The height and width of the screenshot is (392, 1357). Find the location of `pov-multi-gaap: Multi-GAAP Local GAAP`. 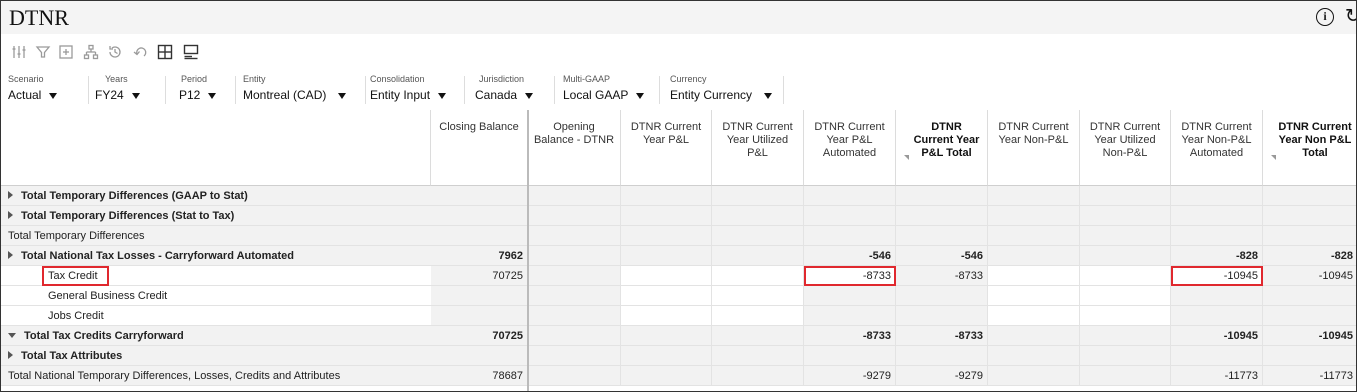

pov-multi-gaap: Multi-GAAP Local GAAP is located at coordinates (604, 89).